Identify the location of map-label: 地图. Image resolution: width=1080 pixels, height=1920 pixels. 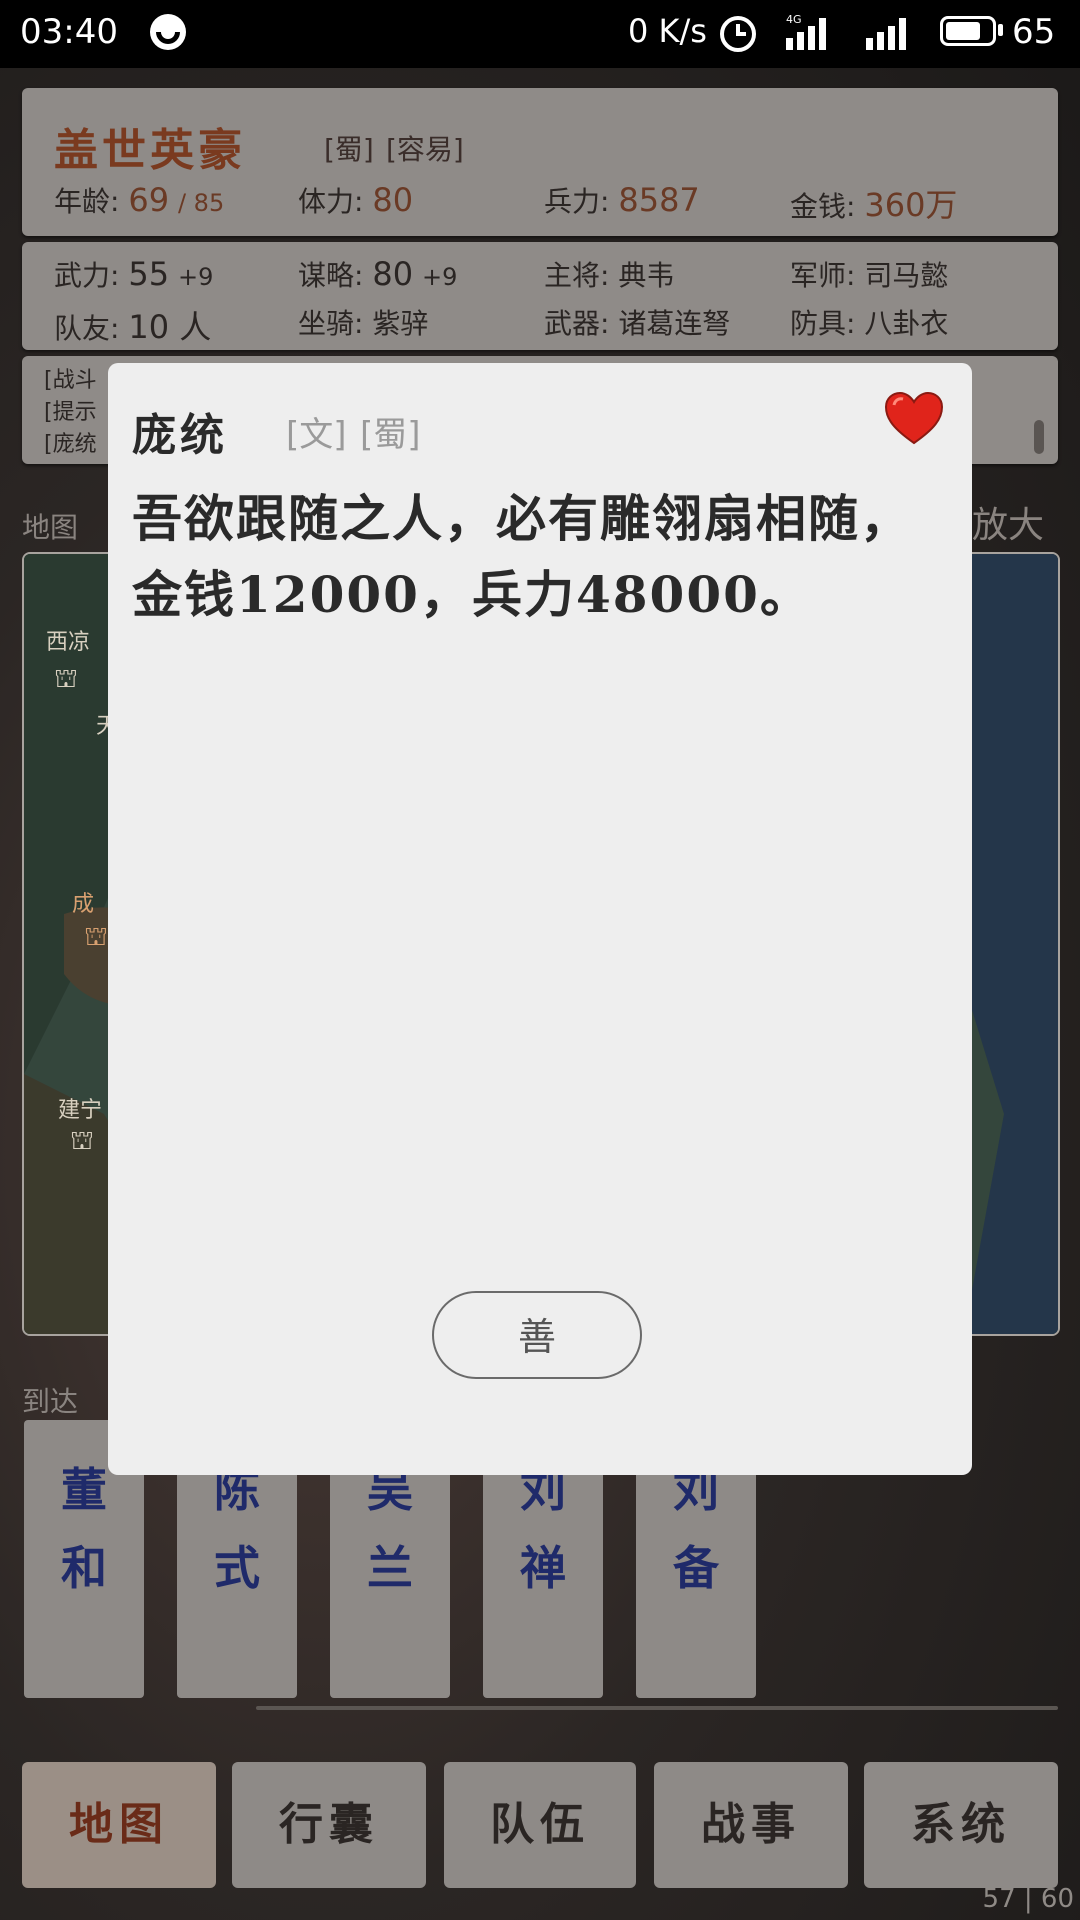
(50, 527).